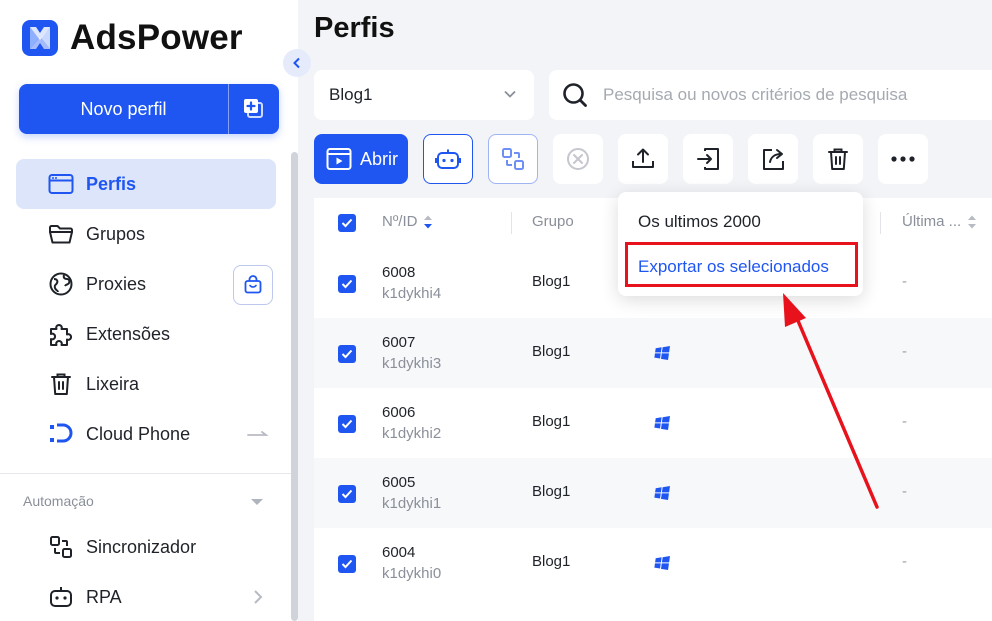 The width and height of the screenshot is (992, 621). What do you see at coordinates (61, 334) in the screenshot?
I see `puzzle-icon` at bounding box center [61, 334].